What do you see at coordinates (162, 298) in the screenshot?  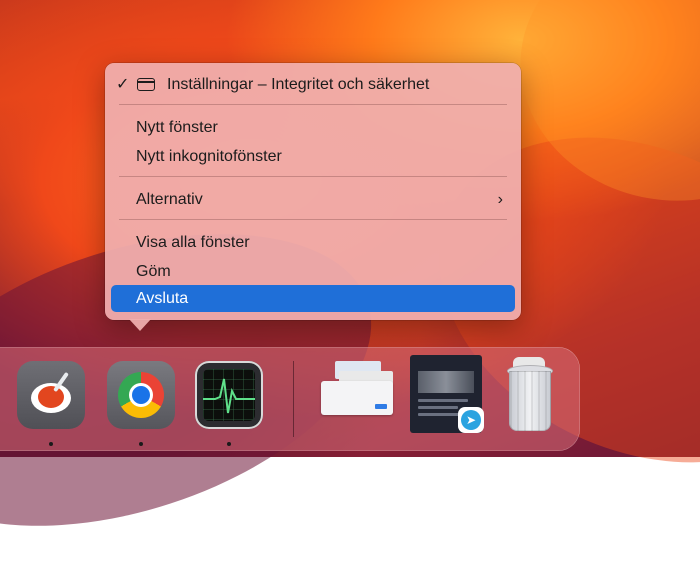 I see `menu-item-label: Avsluta` at bounding box center [162, 298].